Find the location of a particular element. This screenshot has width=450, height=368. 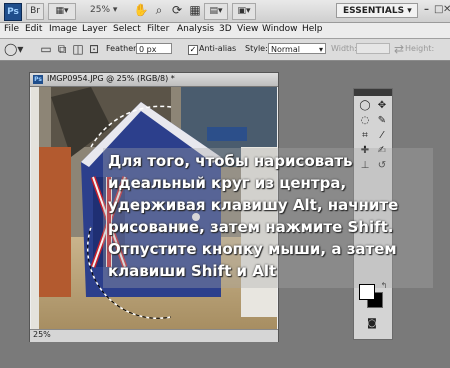

foreground-color-swatch is located at coordinates (367, 292).